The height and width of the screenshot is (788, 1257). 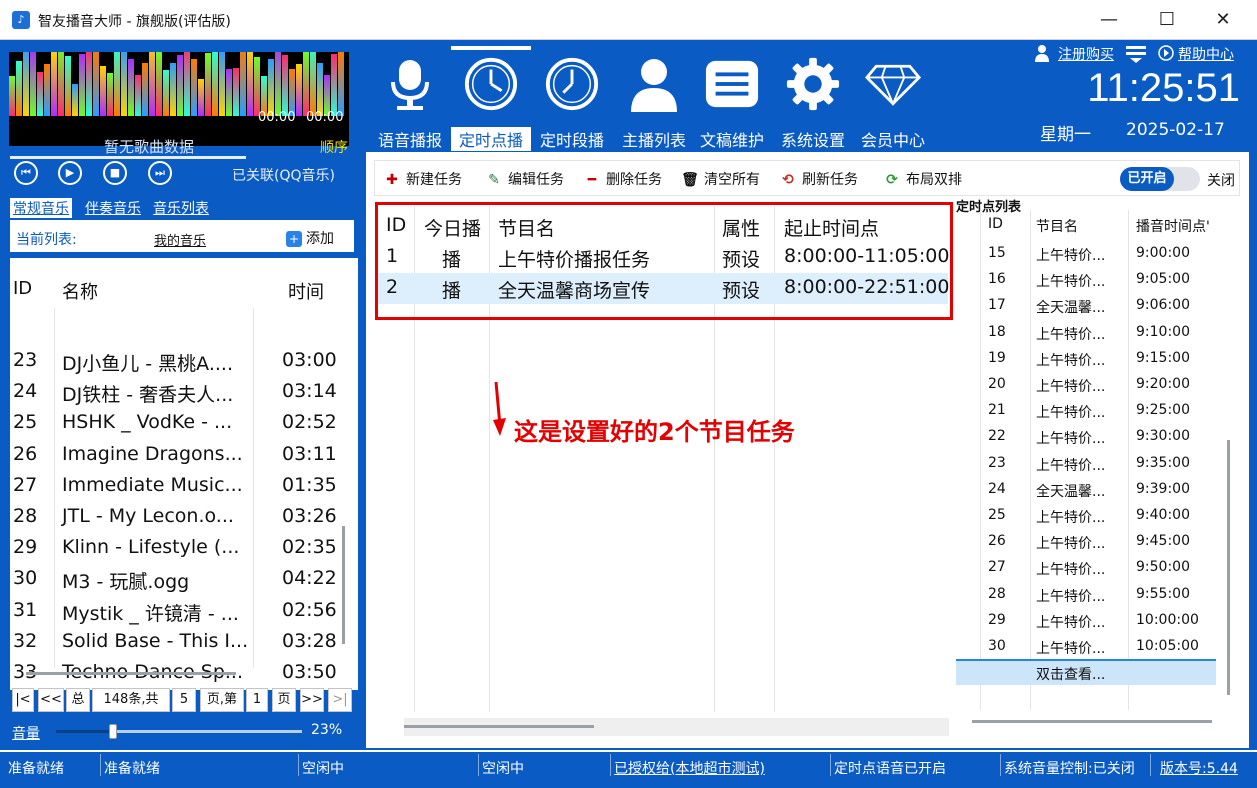 What do you see at coordinates (115, 173) in the screenshot?
I see `stop-icon: ■` at bounding box center [115, 173].